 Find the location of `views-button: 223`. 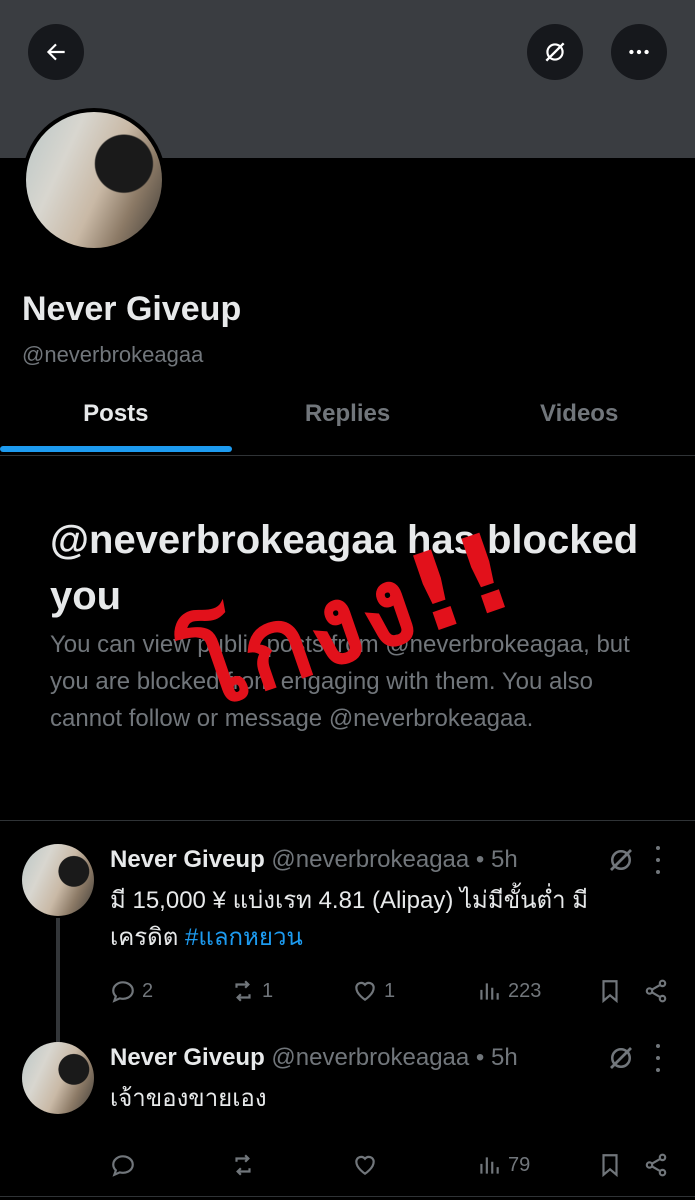

views-button: 223 is located at coordinates (508, 991).